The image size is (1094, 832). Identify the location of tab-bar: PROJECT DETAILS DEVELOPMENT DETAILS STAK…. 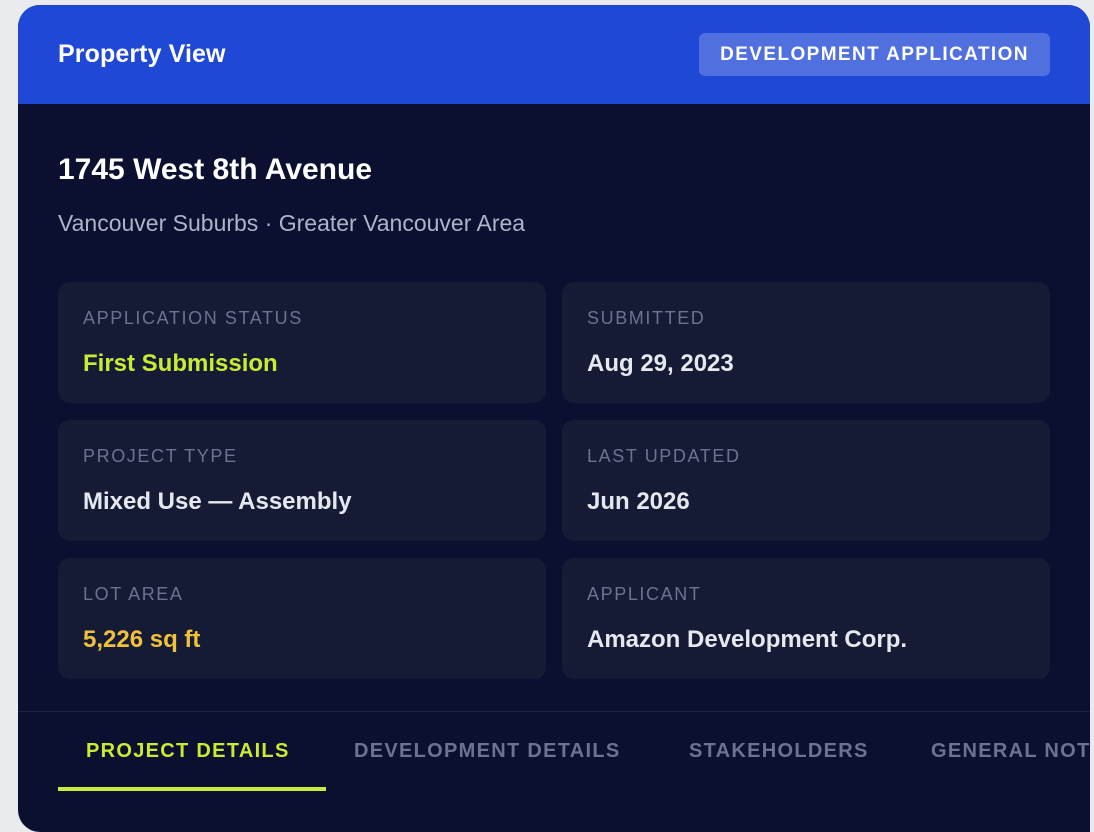
(554, 771).